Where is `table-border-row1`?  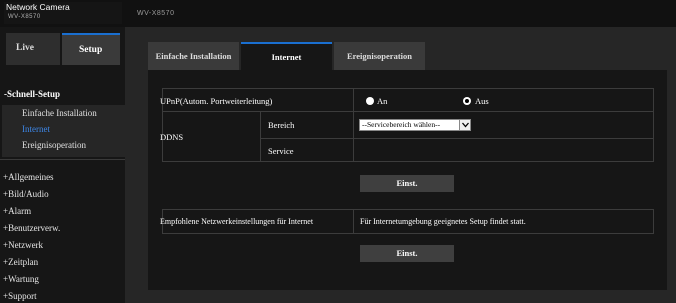
table-border-row1 is located at coordinates (407, 111).